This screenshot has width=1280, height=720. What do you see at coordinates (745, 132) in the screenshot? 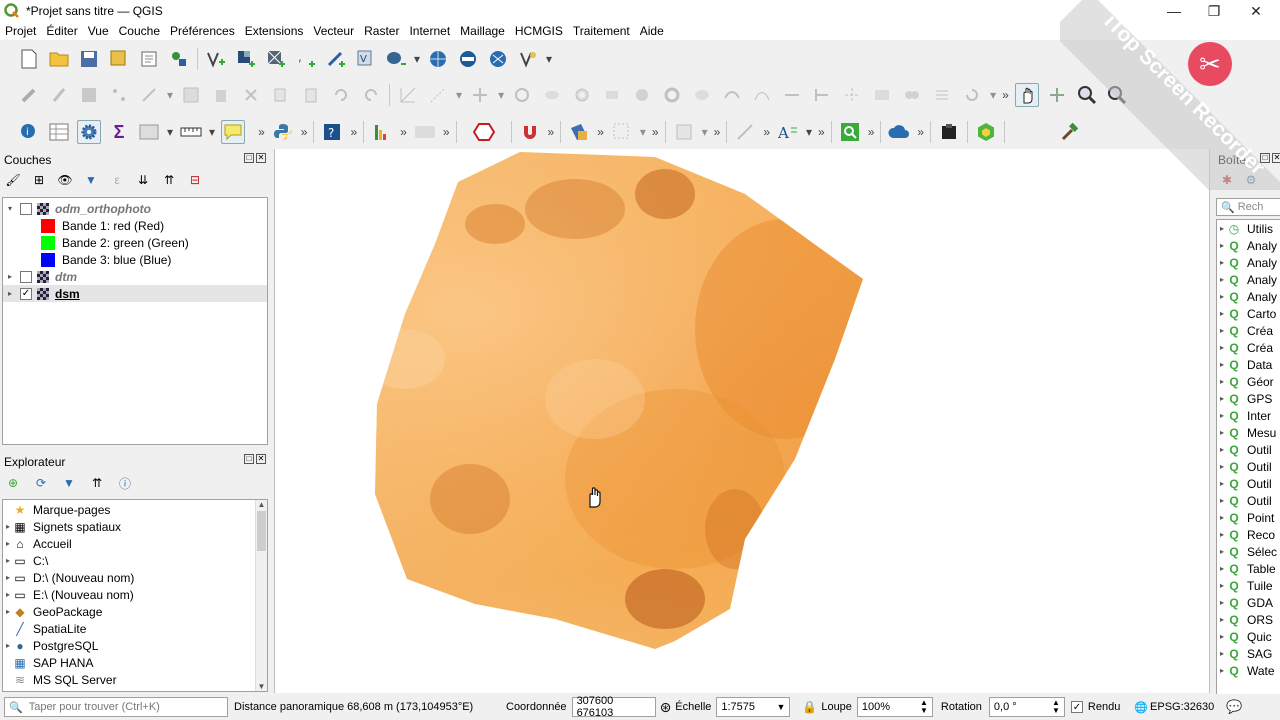
I see `annotation-icon` at bounding box center [745, 132].